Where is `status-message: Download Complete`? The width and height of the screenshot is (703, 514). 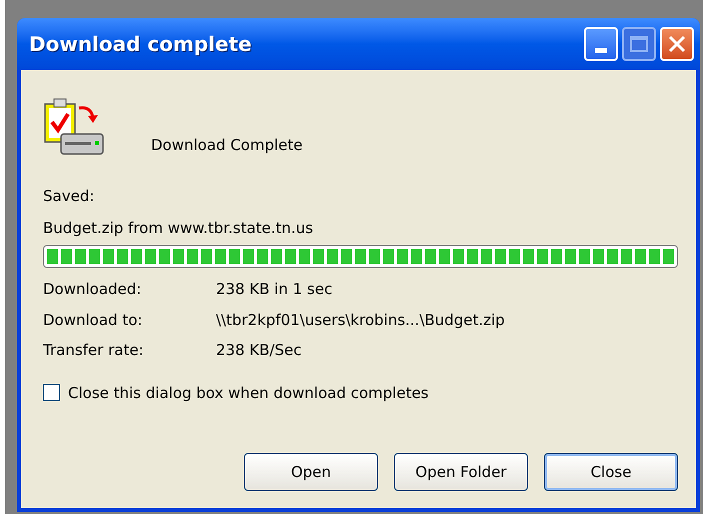
status-message: Download Complete is located at coordinates (227, 145).